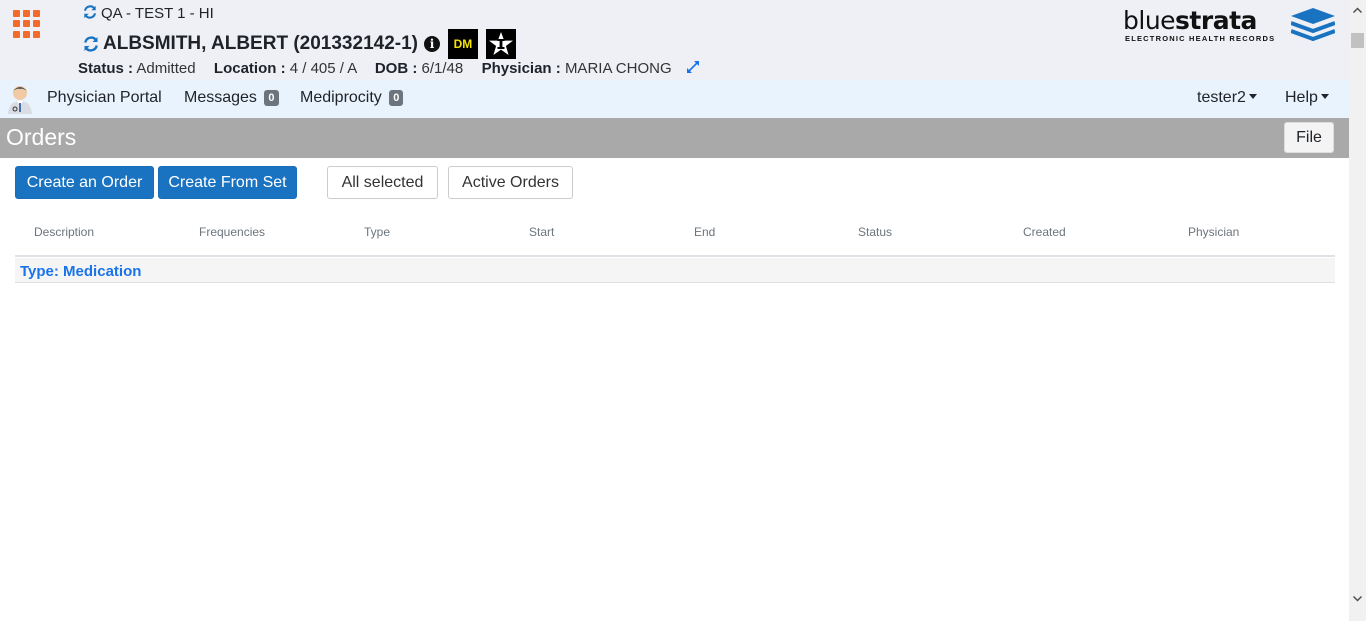  Describe the element at coordinates (431, 44) in the screenshot. I see `info-icon: i` at that location.